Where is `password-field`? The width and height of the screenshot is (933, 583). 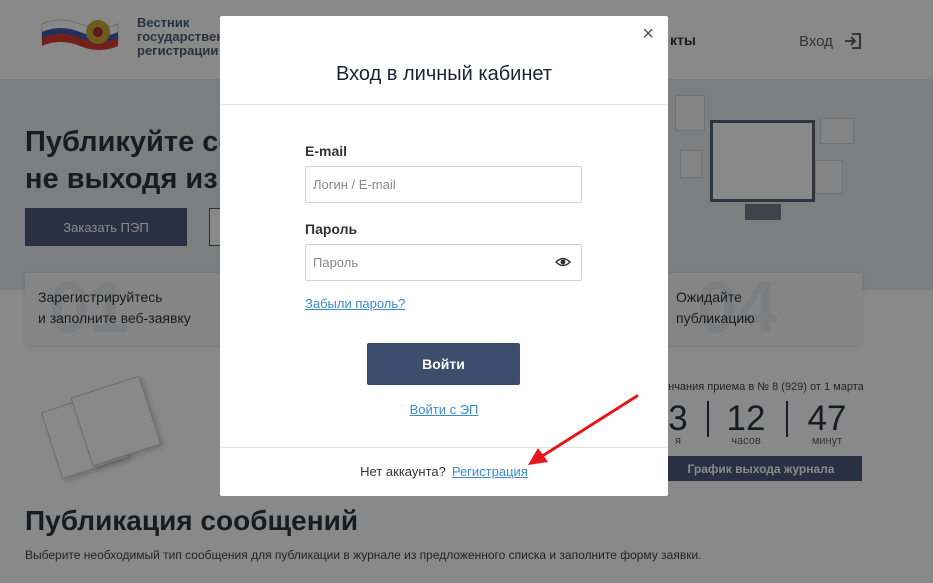
password-field is located at coordinates (443, 262).